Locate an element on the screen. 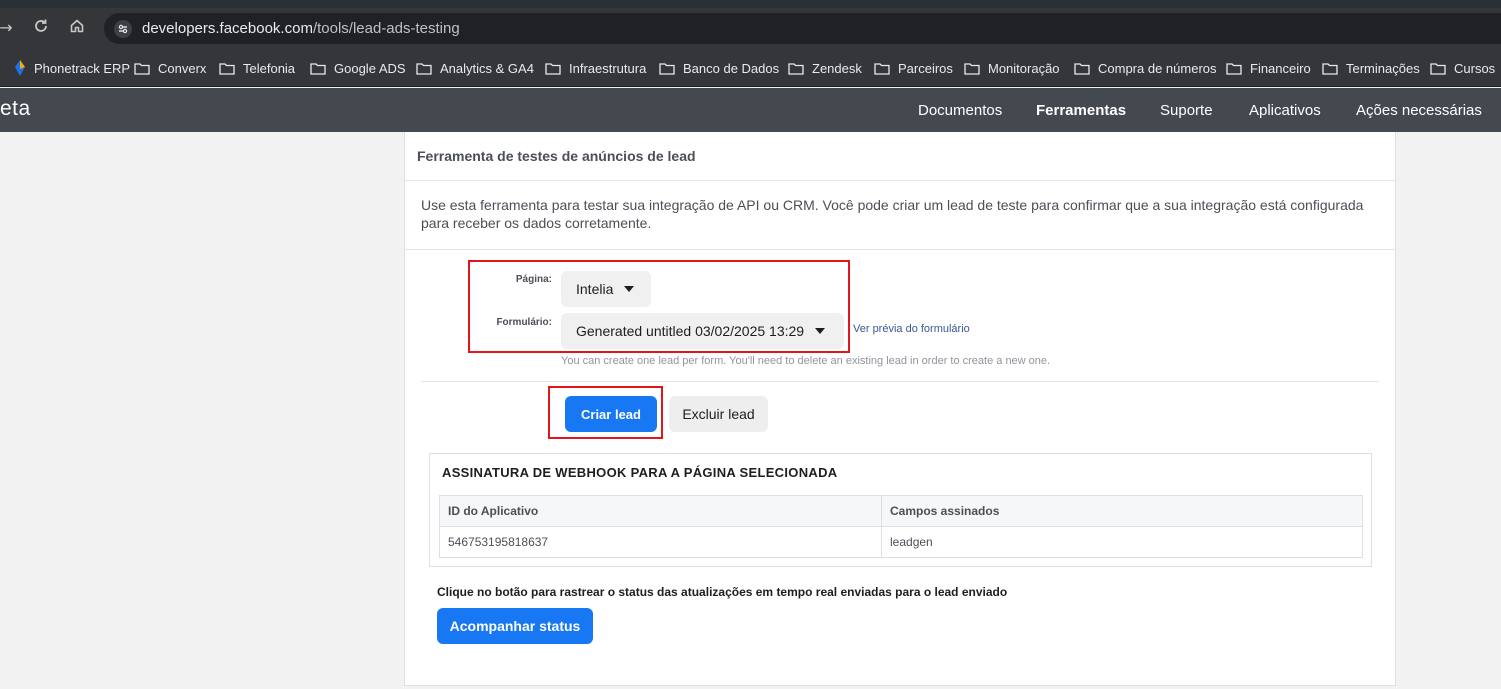 The image size is (1501, 689). bookmark-folder: Google ADS is located at coordinates (358, 68).